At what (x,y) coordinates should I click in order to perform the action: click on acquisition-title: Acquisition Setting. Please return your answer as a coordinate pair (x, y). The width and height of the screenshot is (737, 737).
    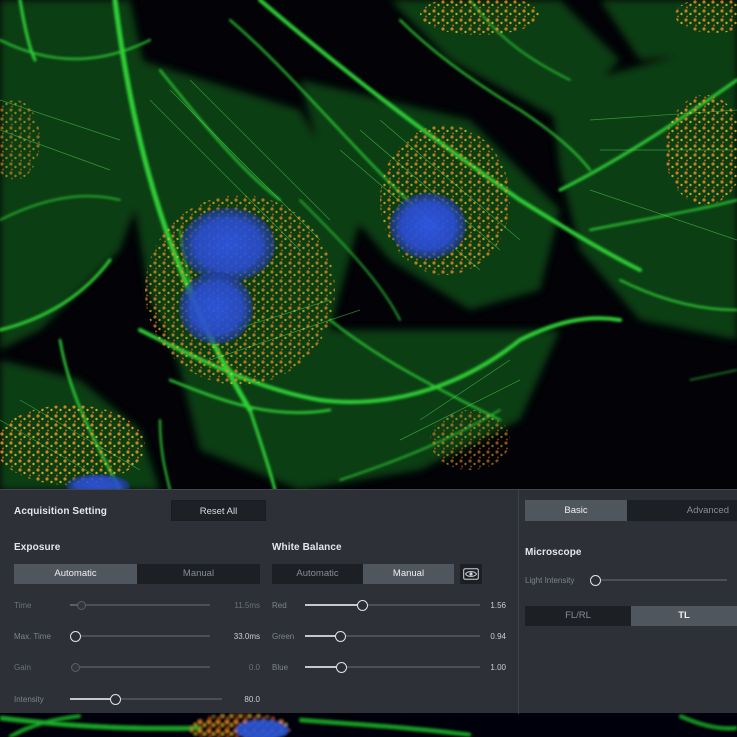
    Looking at the image, I should click on (61, 511).